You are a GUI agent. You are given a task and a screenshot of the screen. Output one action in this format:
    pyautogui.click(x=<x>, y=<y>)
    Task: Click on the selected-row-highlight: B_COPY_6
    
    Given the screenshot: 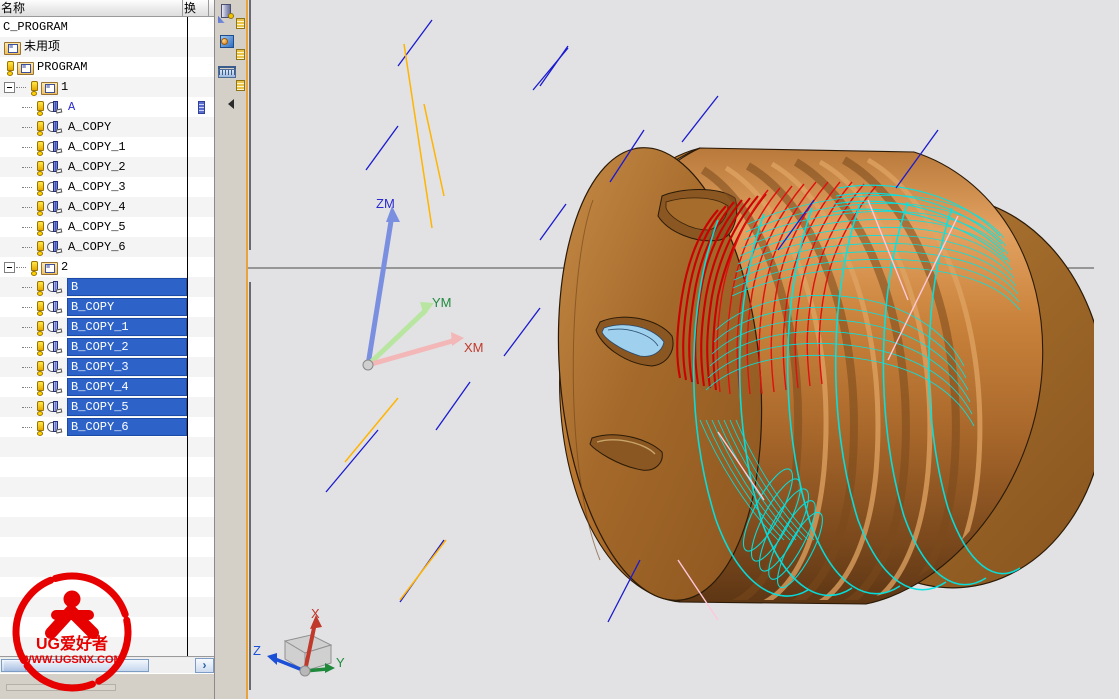 What is the action you would take?
    pyautogui.click(x=127, y=427)
    